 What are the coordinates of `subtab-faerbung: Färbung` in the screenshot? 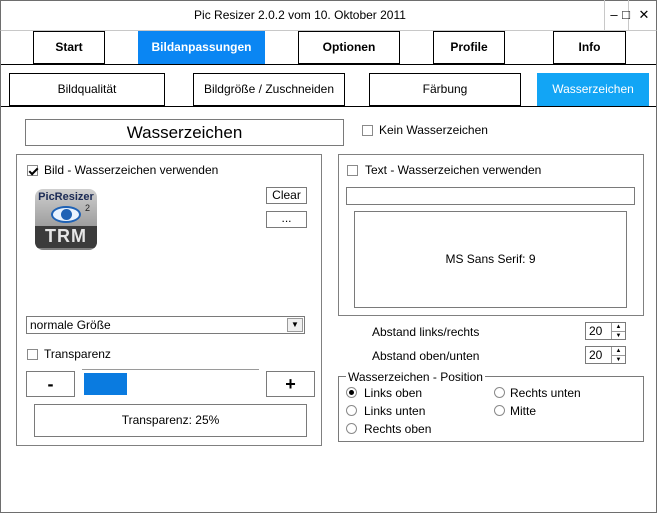 It's located at (445, 89).